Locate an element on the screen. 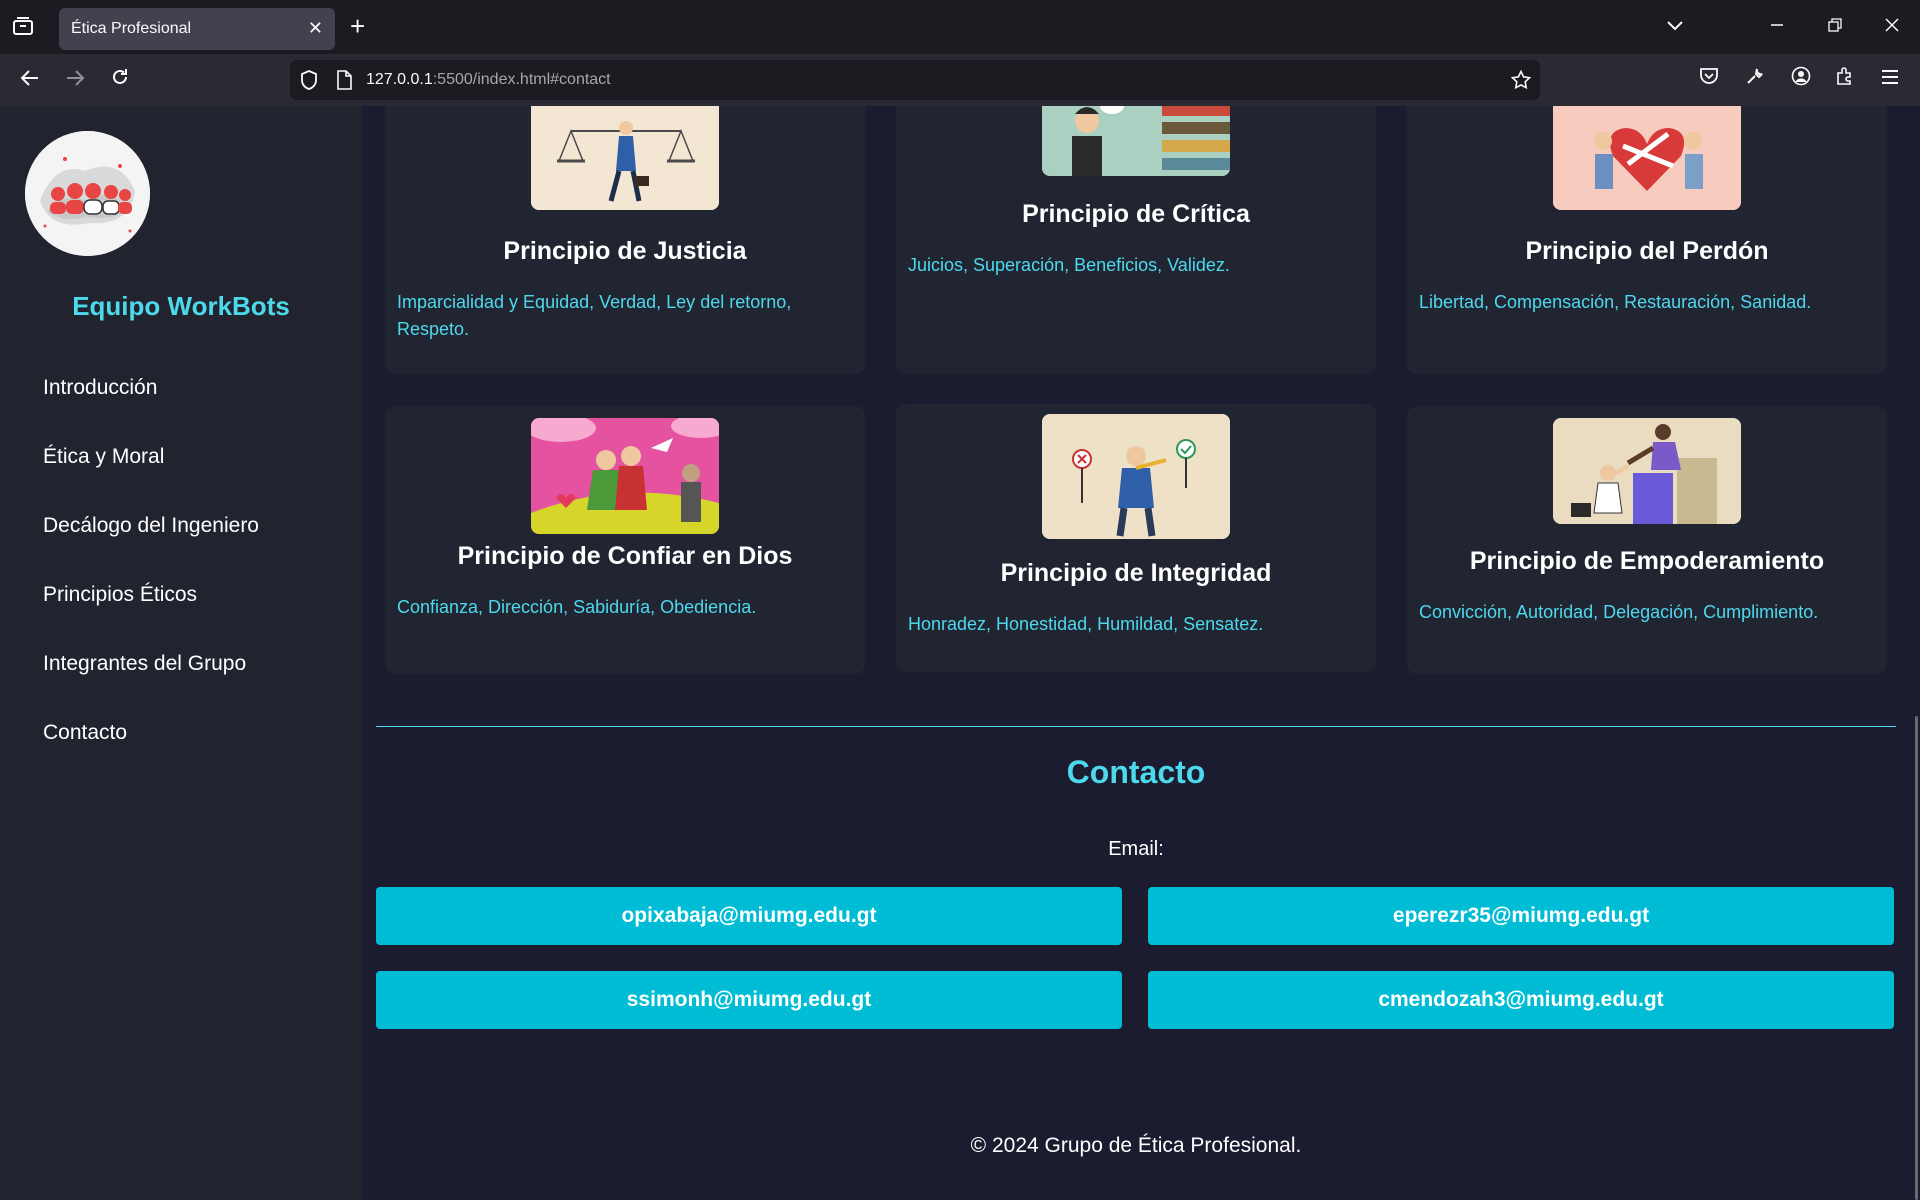  principle-title: Principio del Perdón is located at coordinates (1647, 251).